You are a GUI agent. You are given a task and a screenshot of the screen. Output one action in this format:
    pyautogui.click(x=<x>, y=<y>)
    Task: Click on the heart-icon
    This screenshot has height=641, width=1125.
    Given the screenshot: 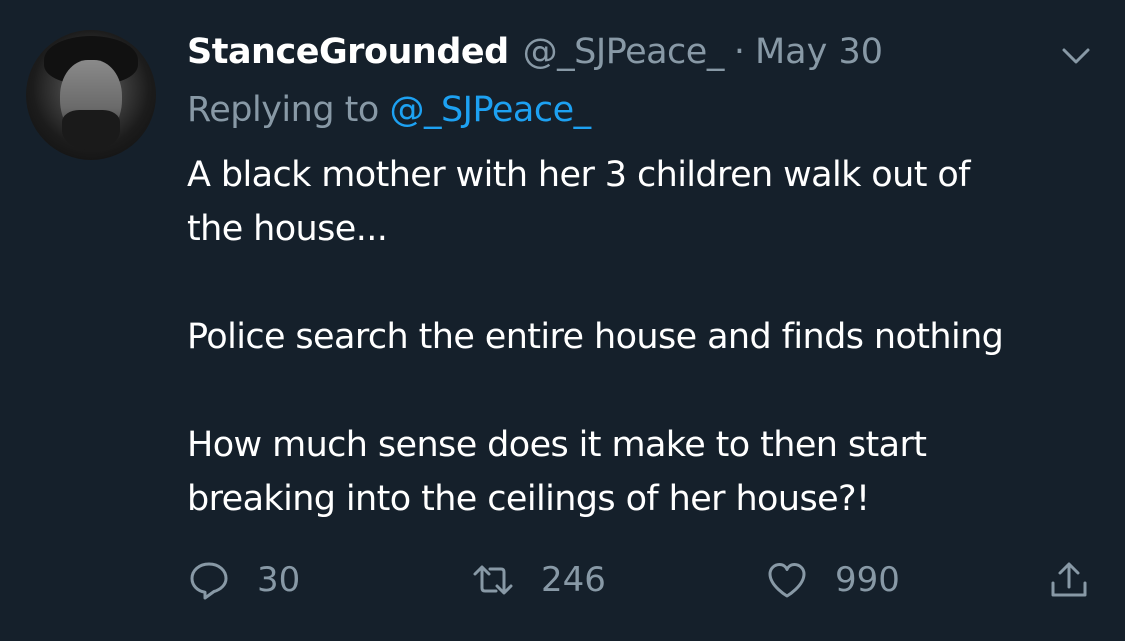 What is the action you would take?
    pyautogui.click(x=787, y=580)
    